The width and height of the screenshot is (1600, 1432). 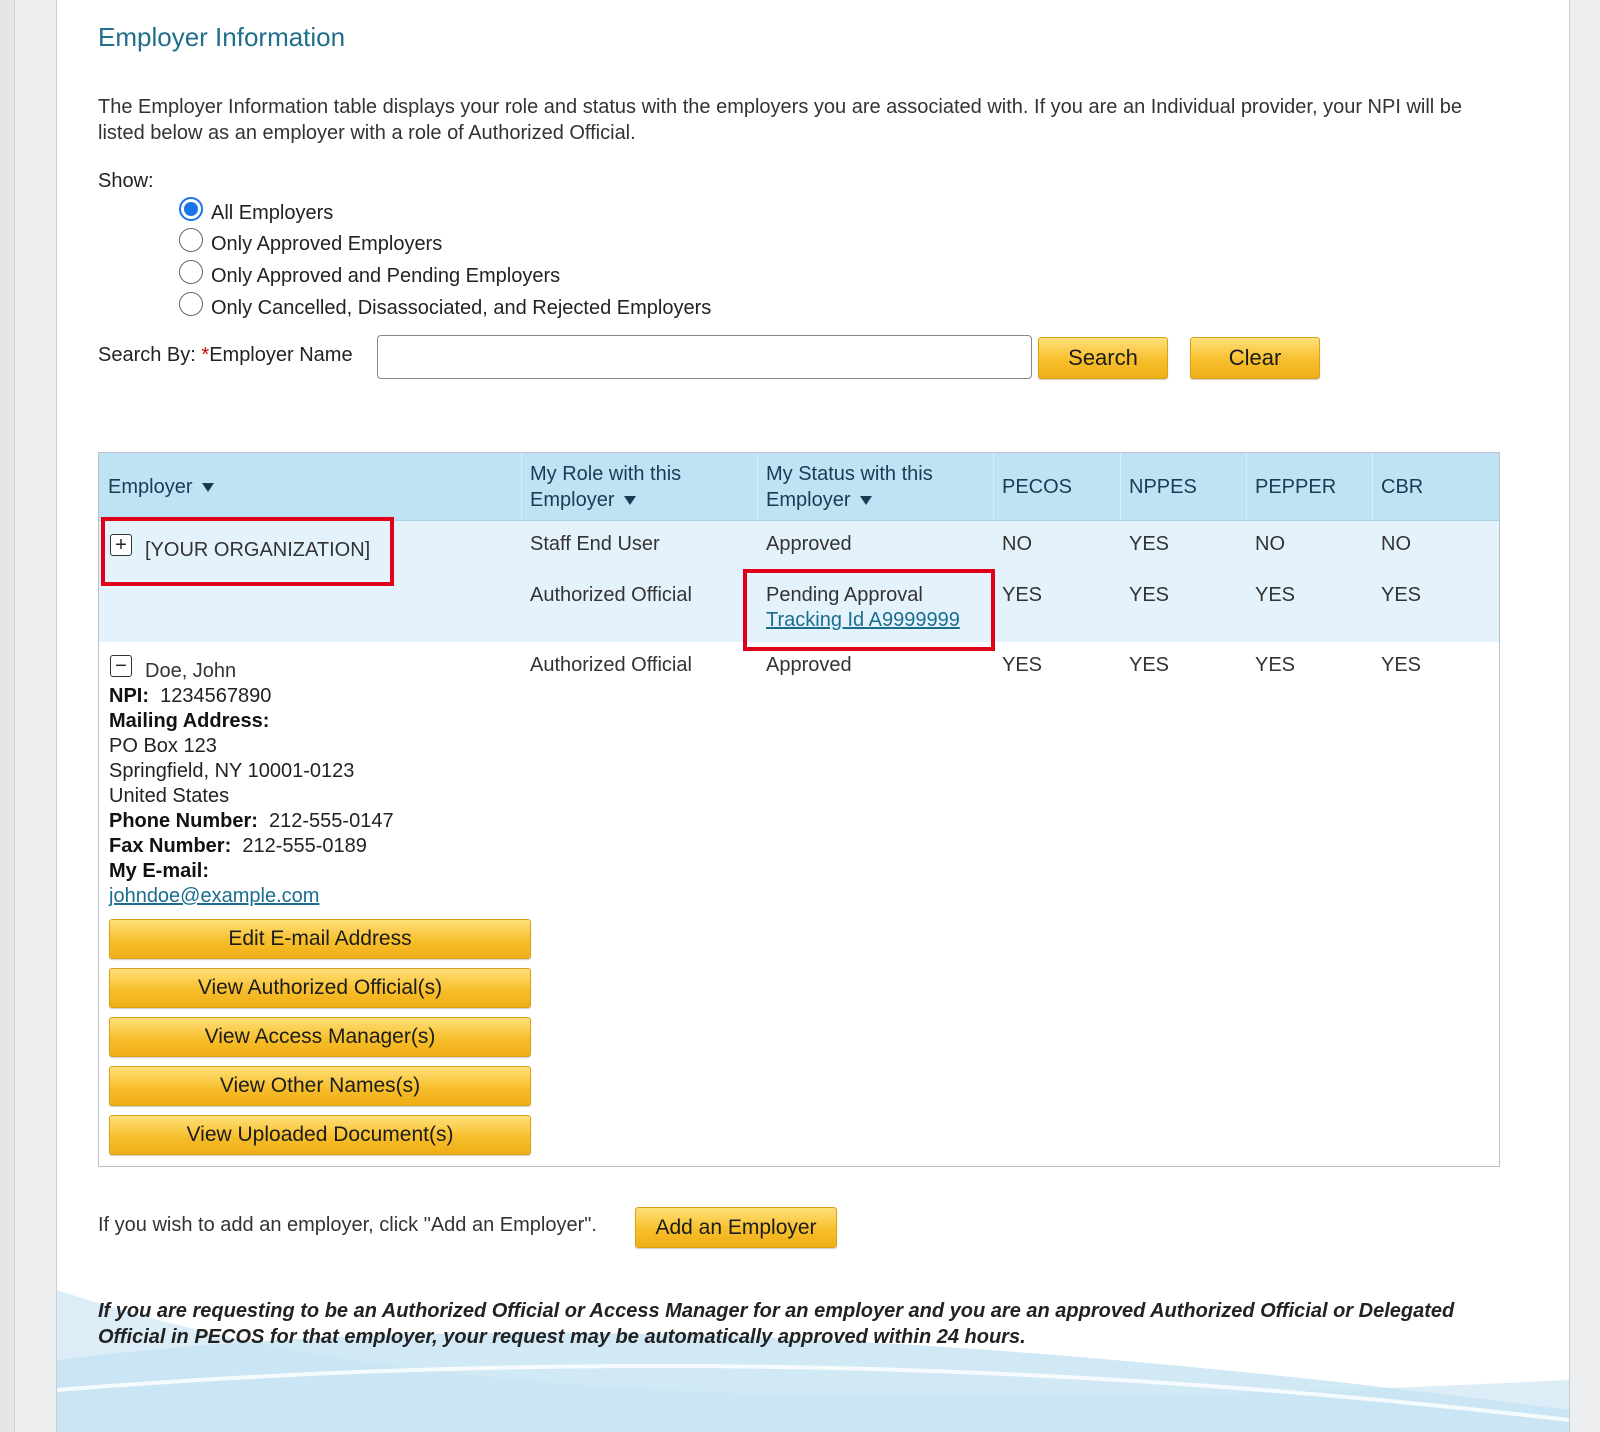 What do you see at coordinates (232, 771) in the screenshot?
I see `address-line2: Springfield, NY 10001-0123` at bounding box center [232, 771].